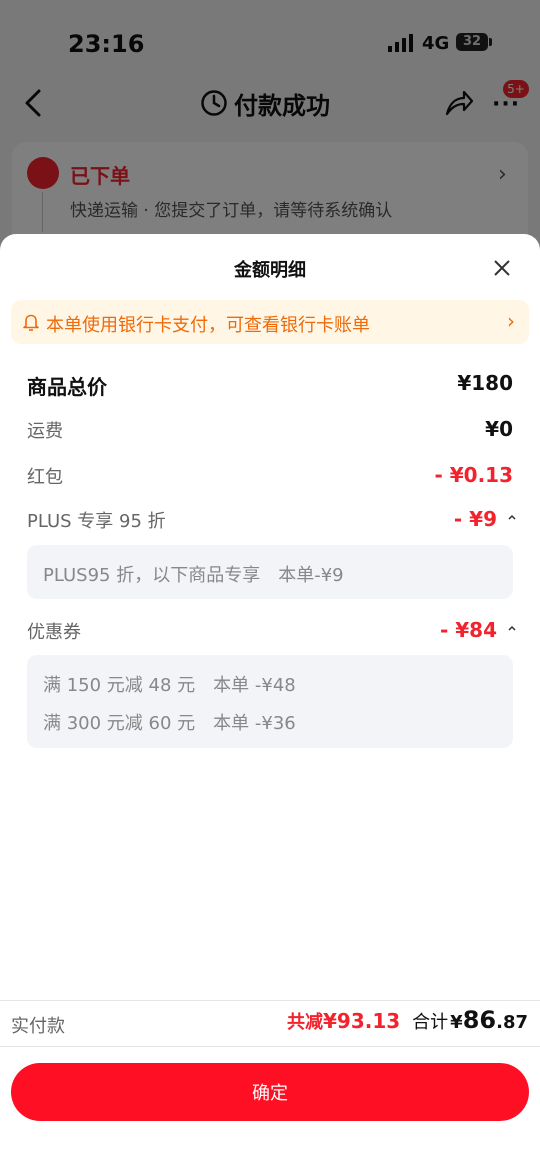  Describe the element at coordinates (54, 632) in the screenshot. I see `row-label: 优惠券` at that location.